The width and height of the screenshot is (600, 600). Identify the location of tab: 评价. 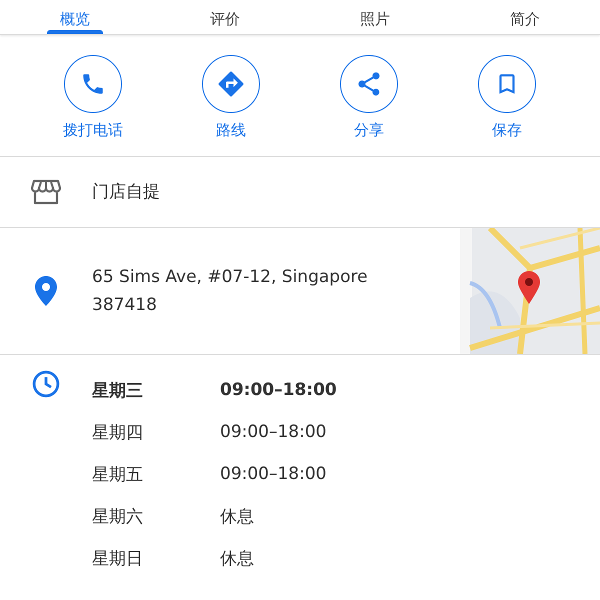
(225, 17).